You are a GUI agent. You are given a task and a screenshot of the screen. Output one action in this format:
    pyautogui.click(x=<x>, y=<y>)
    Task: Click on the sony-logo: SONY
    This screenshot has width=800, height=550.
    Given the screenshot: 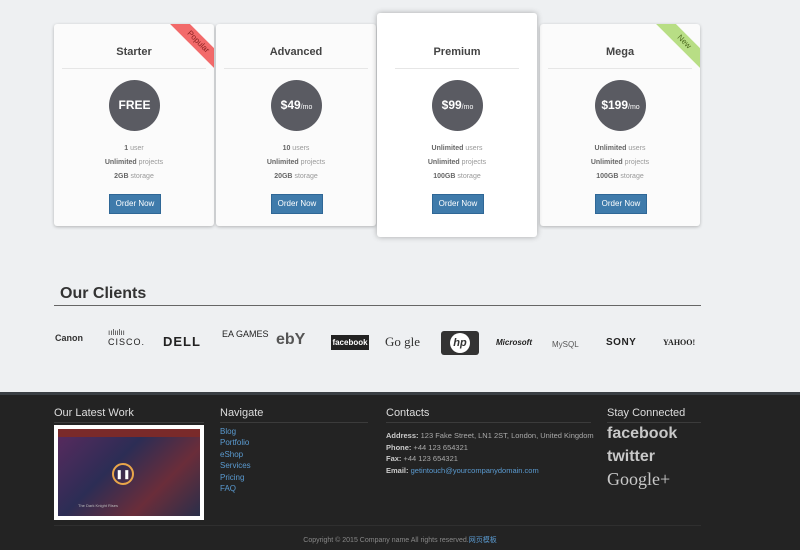 What is the action you would take?
    pyautogui.click(x=621, y=342)
    